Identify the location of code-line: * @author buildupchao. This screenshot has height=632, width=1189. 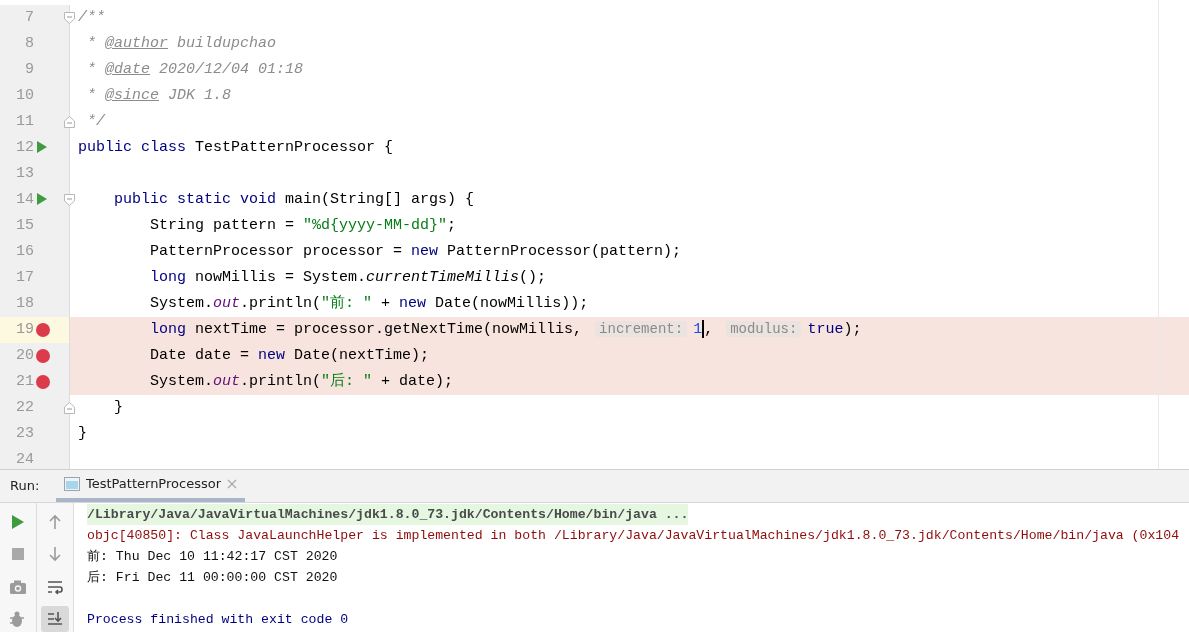
(181, 43).